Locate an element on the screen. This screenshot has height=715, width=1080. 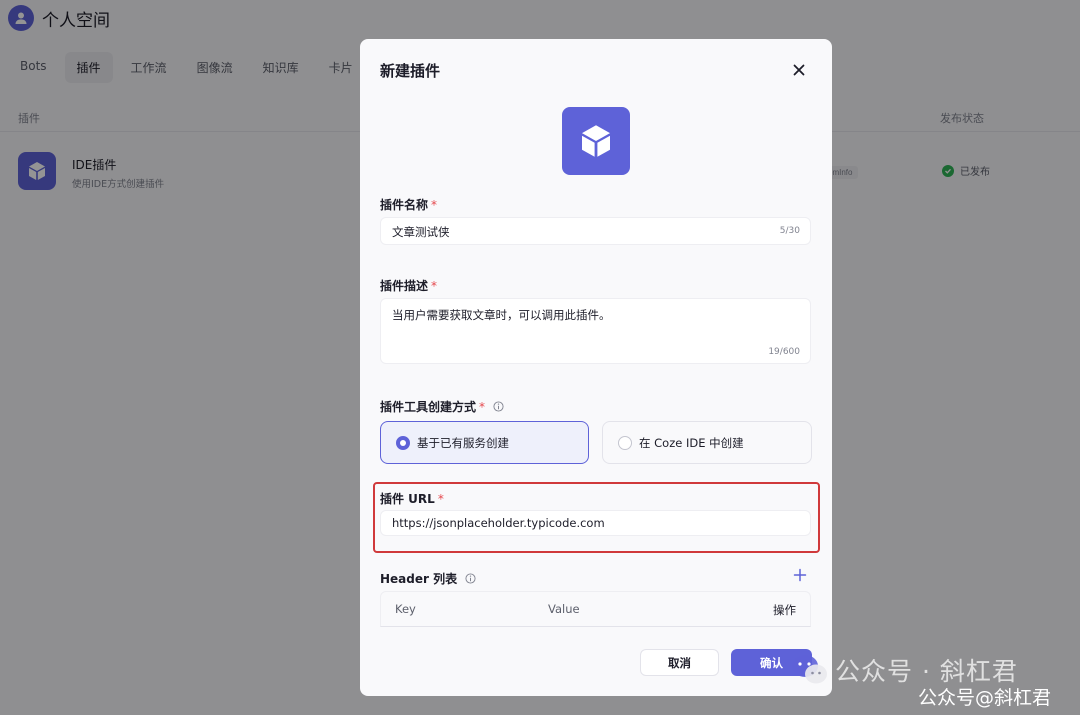
wechat-logo-icon is located at coordinates (809, 669).